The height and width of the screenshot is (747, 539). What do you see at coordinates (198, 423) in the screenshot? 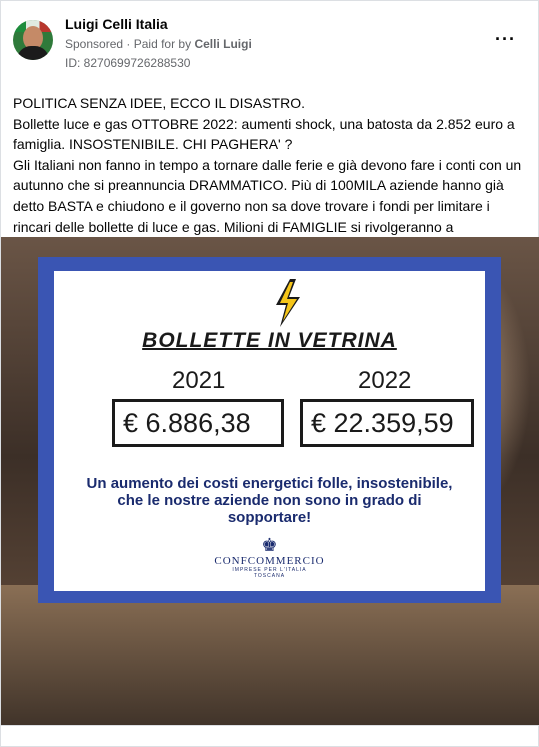
I see `amount-2021: € 6.886,38` at bounding box center [198, 423].